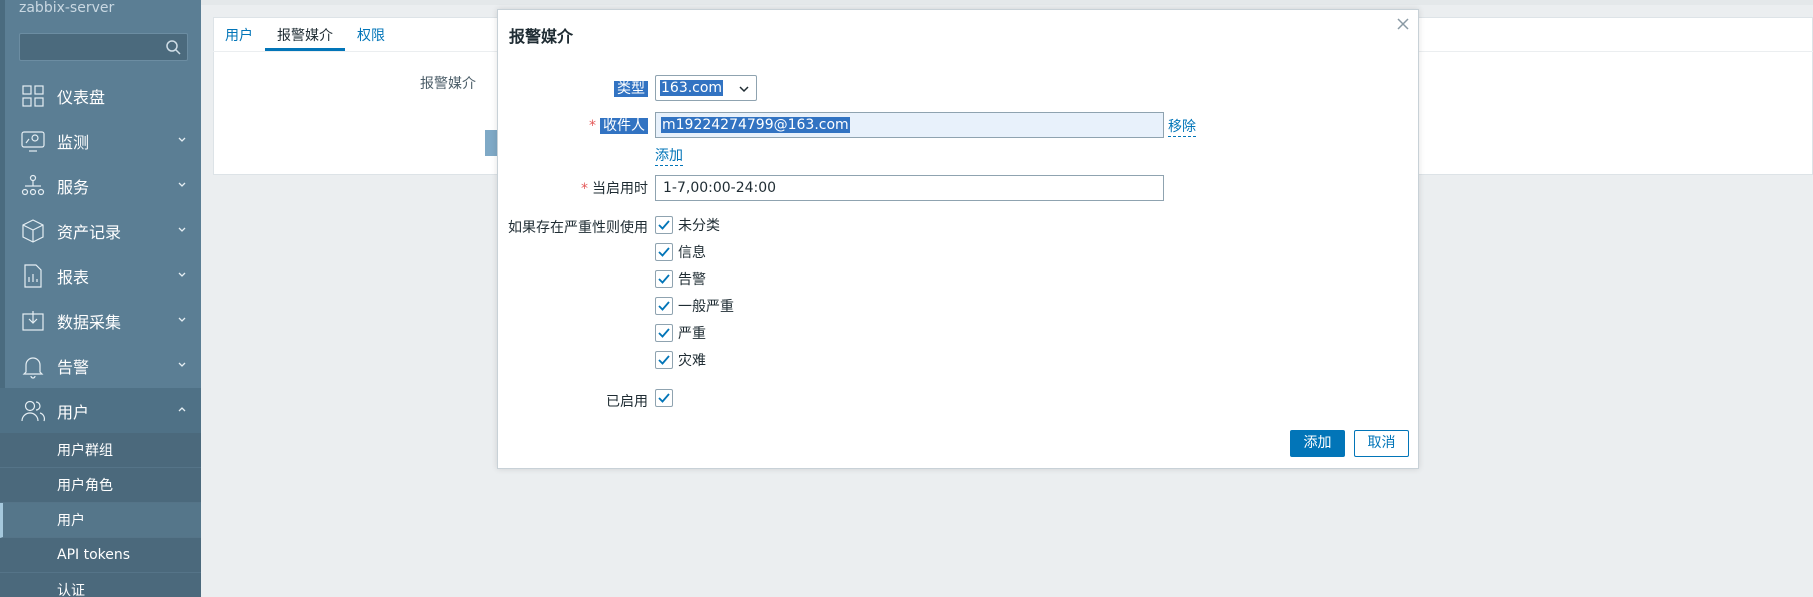 This screenshot has height=597, width=1813. I want to click on search-icon, so click(173, 47).